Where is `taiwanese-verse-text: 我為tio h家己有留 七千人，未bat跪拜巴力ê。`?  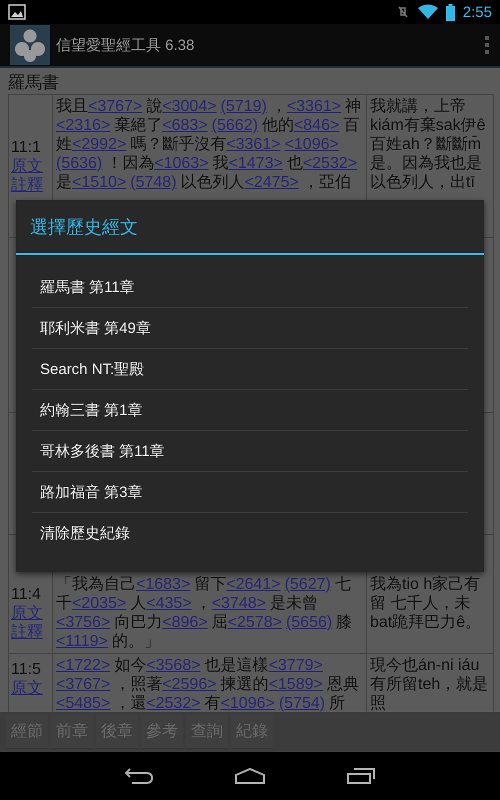 taiwanese-verse-text: 我為tio h家己有留 七千人，未bat跪拜巴力ê。 is located at coordinates (426, 603).